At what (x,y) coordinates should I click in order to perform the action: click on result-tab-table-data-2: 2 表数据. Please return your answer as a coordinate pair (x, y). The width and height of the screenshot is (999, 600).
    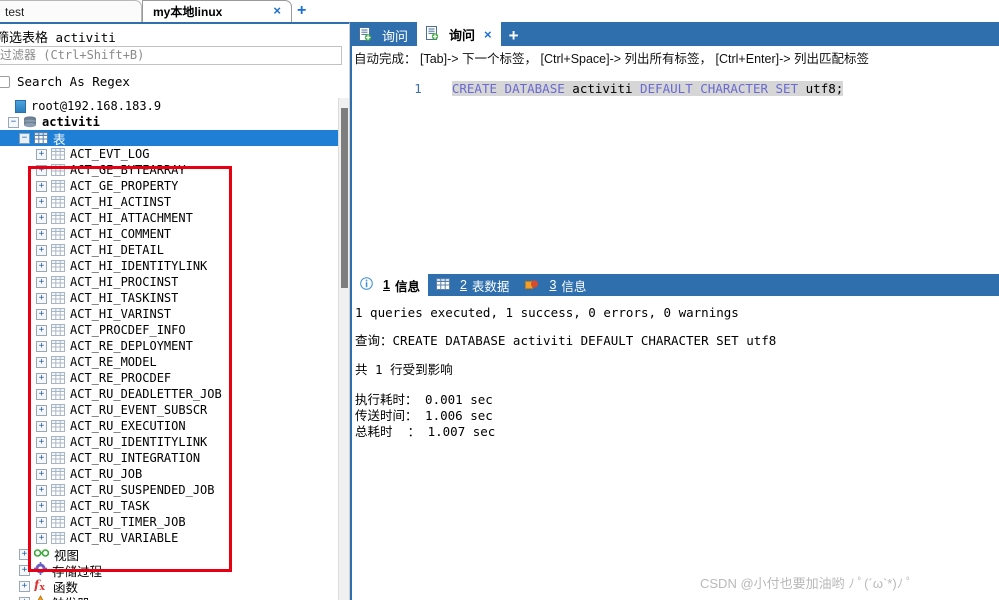
    Looking at the image, I should click on (472, 285).